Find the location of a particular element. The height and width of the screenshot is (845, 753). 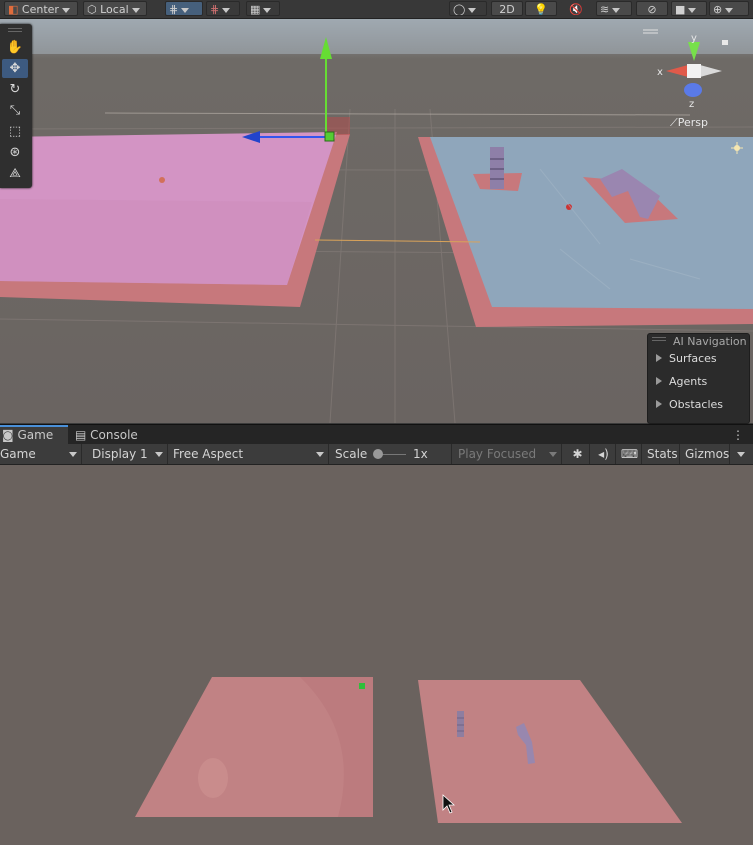

pivot-label: Center is located at coordinates (40, 9).